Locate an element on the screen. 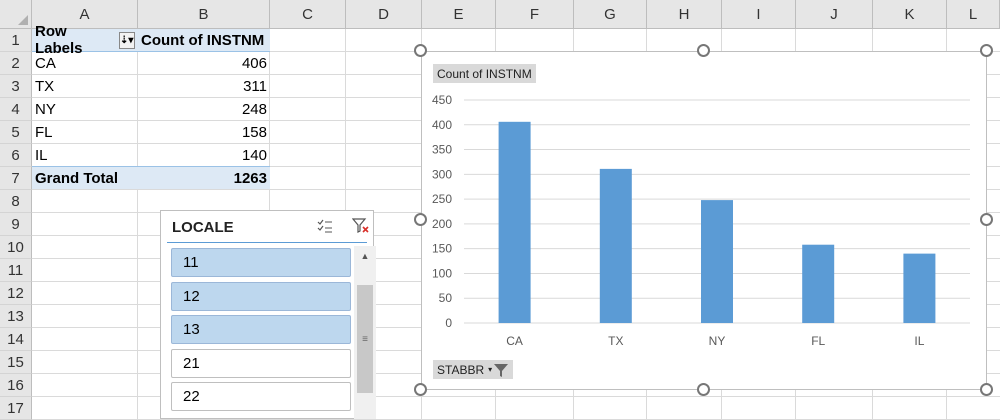 This screenshot has width=1000, height=420. multi-select-icon is located at coordinates (325, 226).